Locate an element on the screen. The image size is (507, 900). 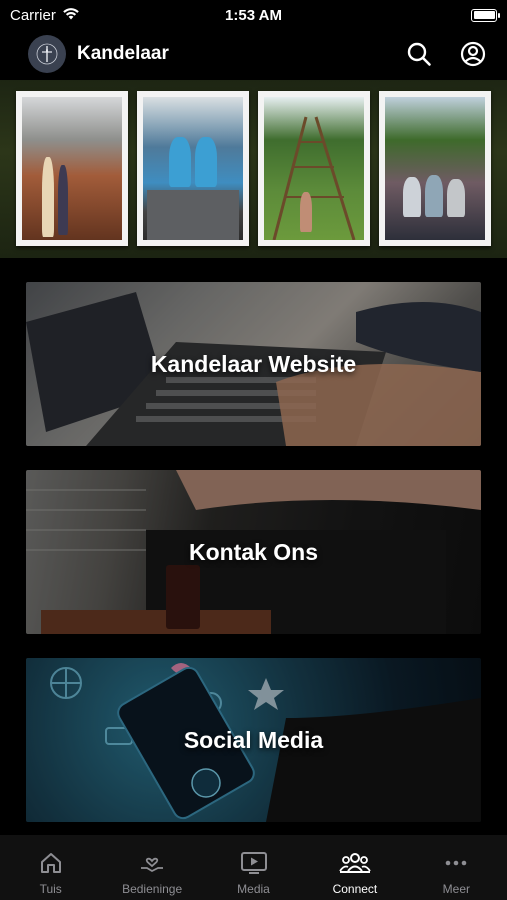
tab-meer-label: Meer is located at coordinates (456, 889).